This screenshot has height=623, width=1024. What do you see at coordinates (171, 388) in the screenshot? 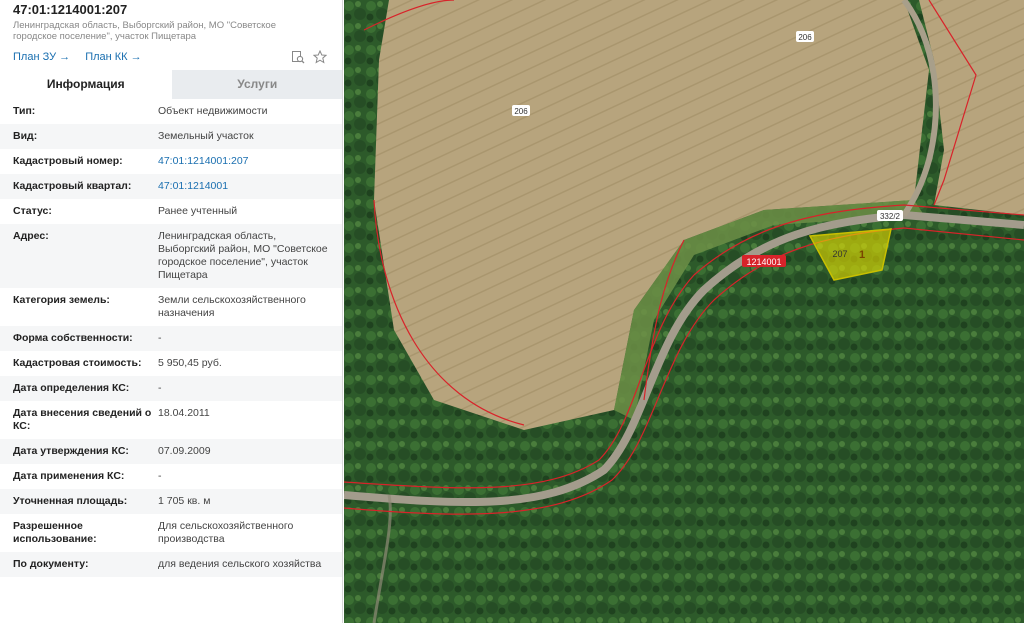
I see `info-row: Дата определения КС: -` at bounding box center [171, 388].